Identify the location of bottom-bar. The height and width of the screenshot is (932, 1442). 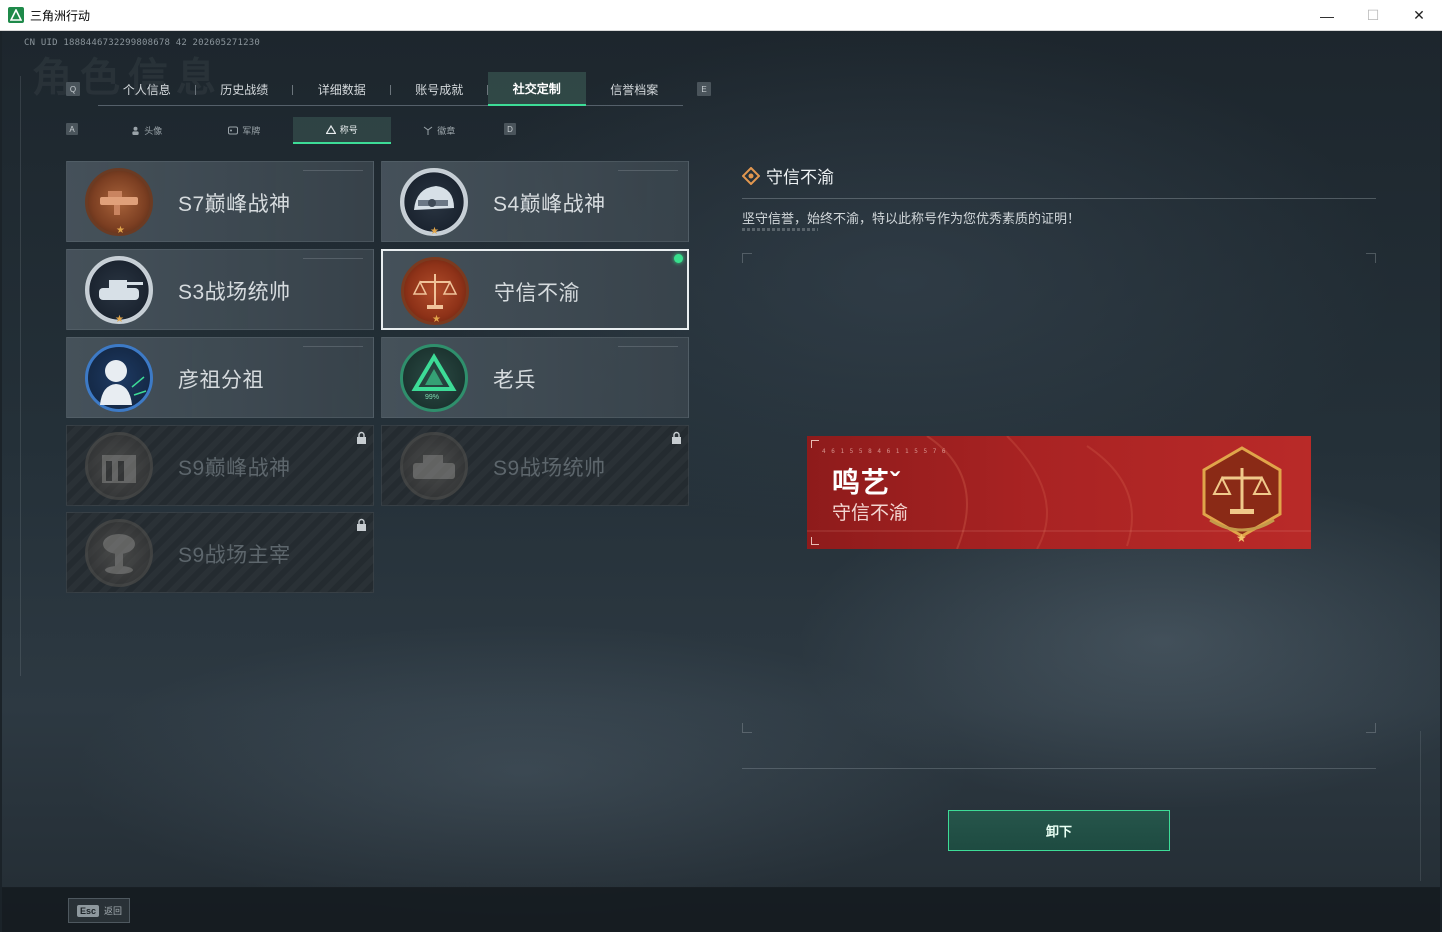
(721, 909).